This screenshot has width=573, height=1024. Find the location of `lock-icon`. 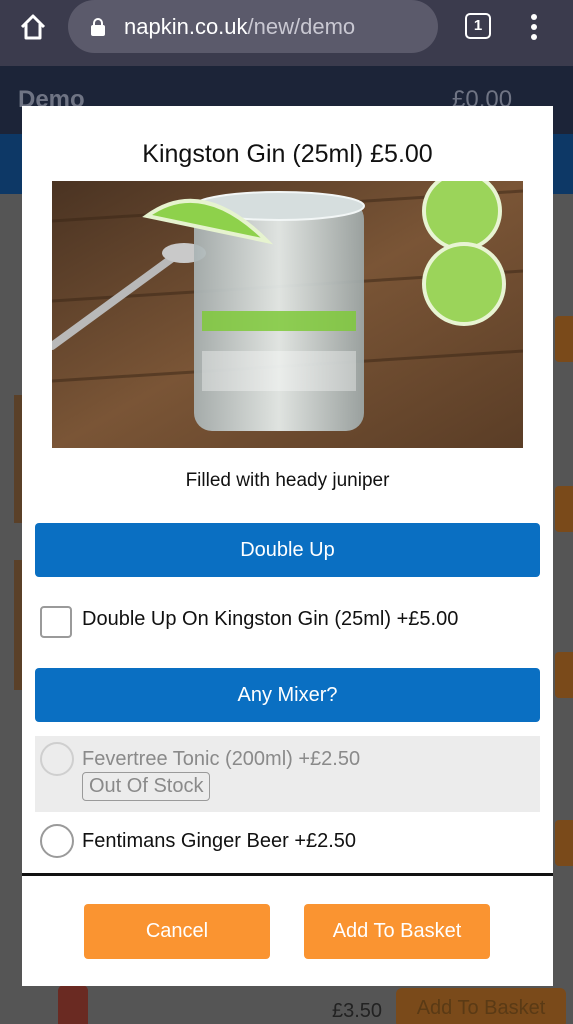

lock-icon is located at coordinates (98, 27).